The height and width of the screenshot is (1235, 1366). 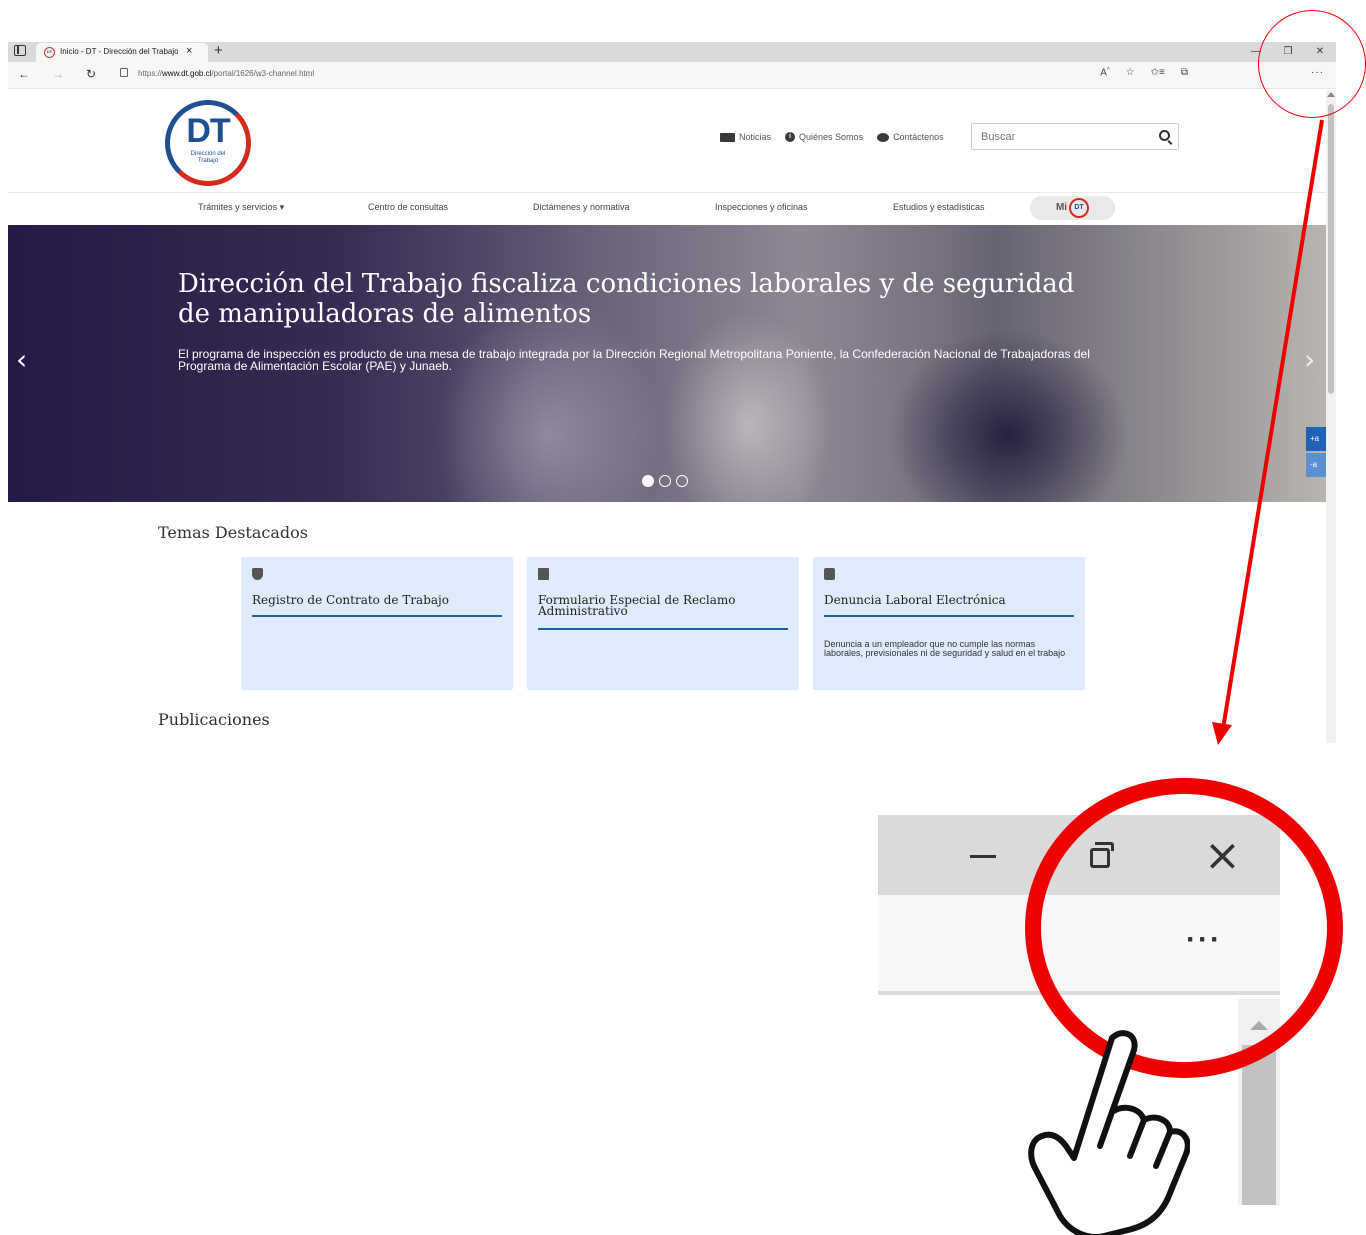 What do you see at coordinates (1222, 733) in the screenshot?
I see `arrow-head` at bounding box center [1222, 733].